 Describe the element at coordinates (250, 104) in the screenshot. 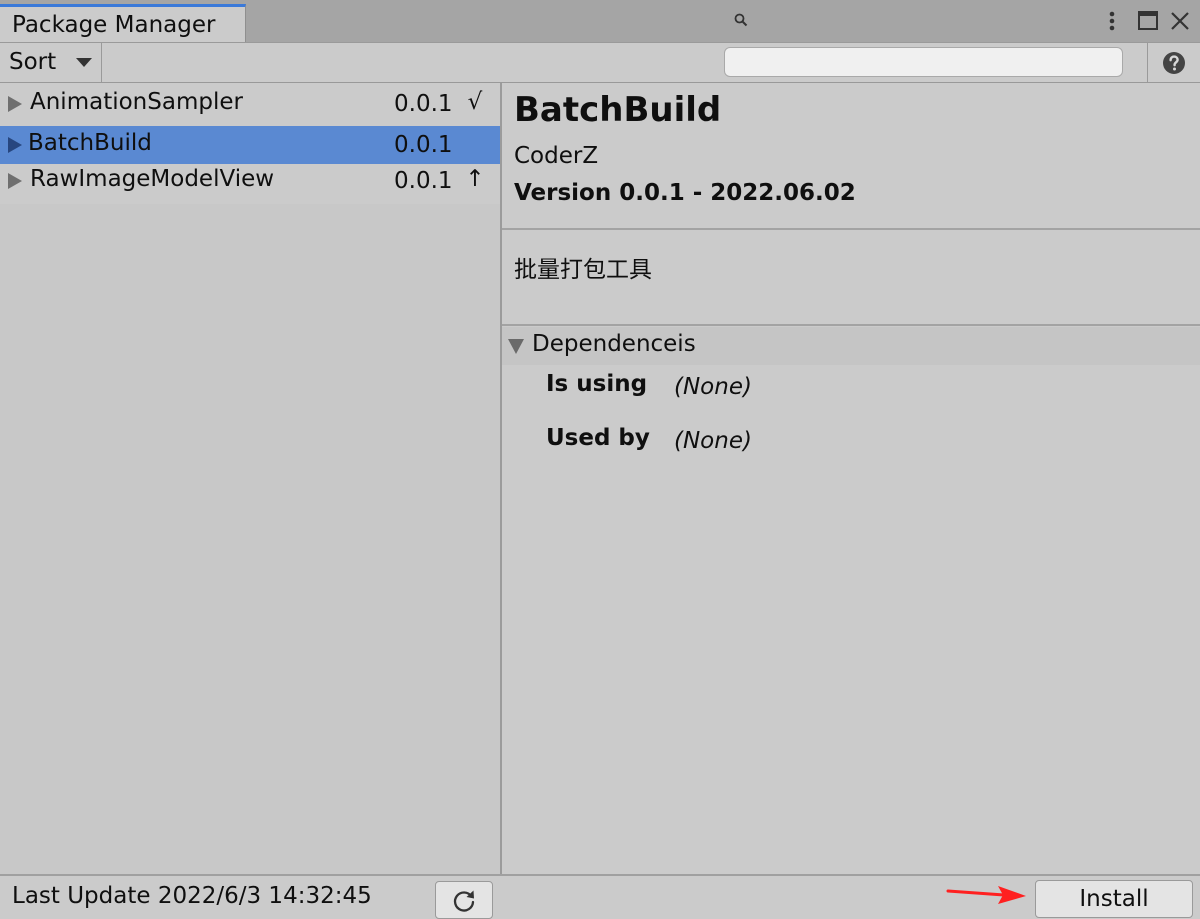

I see `package-row-animationsampler: AnimationSampler 0.0.1 √` at that location.